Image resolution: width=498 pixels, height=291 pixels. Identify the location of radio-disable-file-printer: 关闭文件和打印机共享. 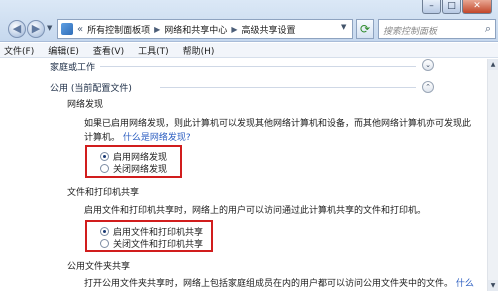
(151, 243).